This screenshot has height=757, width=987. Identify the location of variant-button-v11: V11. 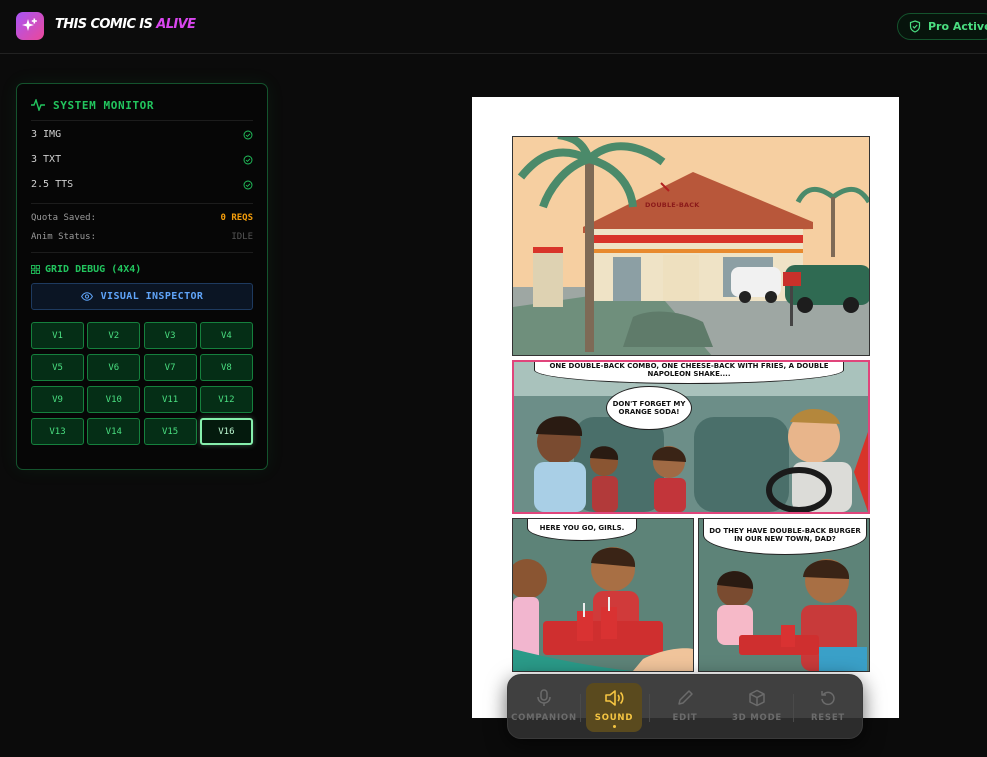
(170, 399).